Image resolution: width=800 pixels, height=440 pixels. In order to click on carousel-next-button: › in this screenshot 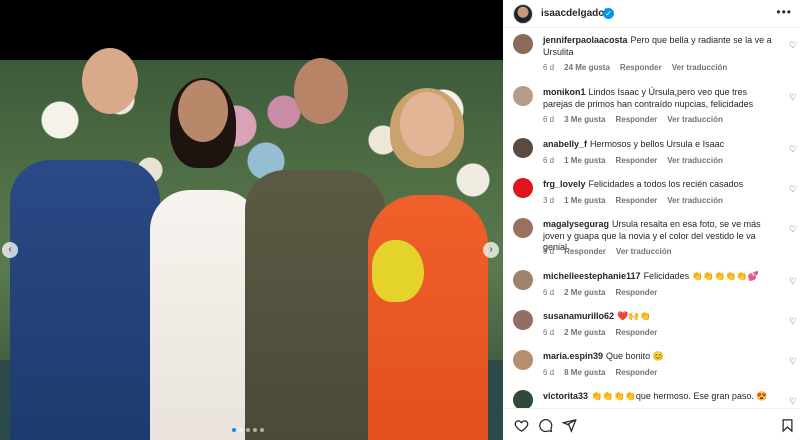, I will do `click(491, 250)`.